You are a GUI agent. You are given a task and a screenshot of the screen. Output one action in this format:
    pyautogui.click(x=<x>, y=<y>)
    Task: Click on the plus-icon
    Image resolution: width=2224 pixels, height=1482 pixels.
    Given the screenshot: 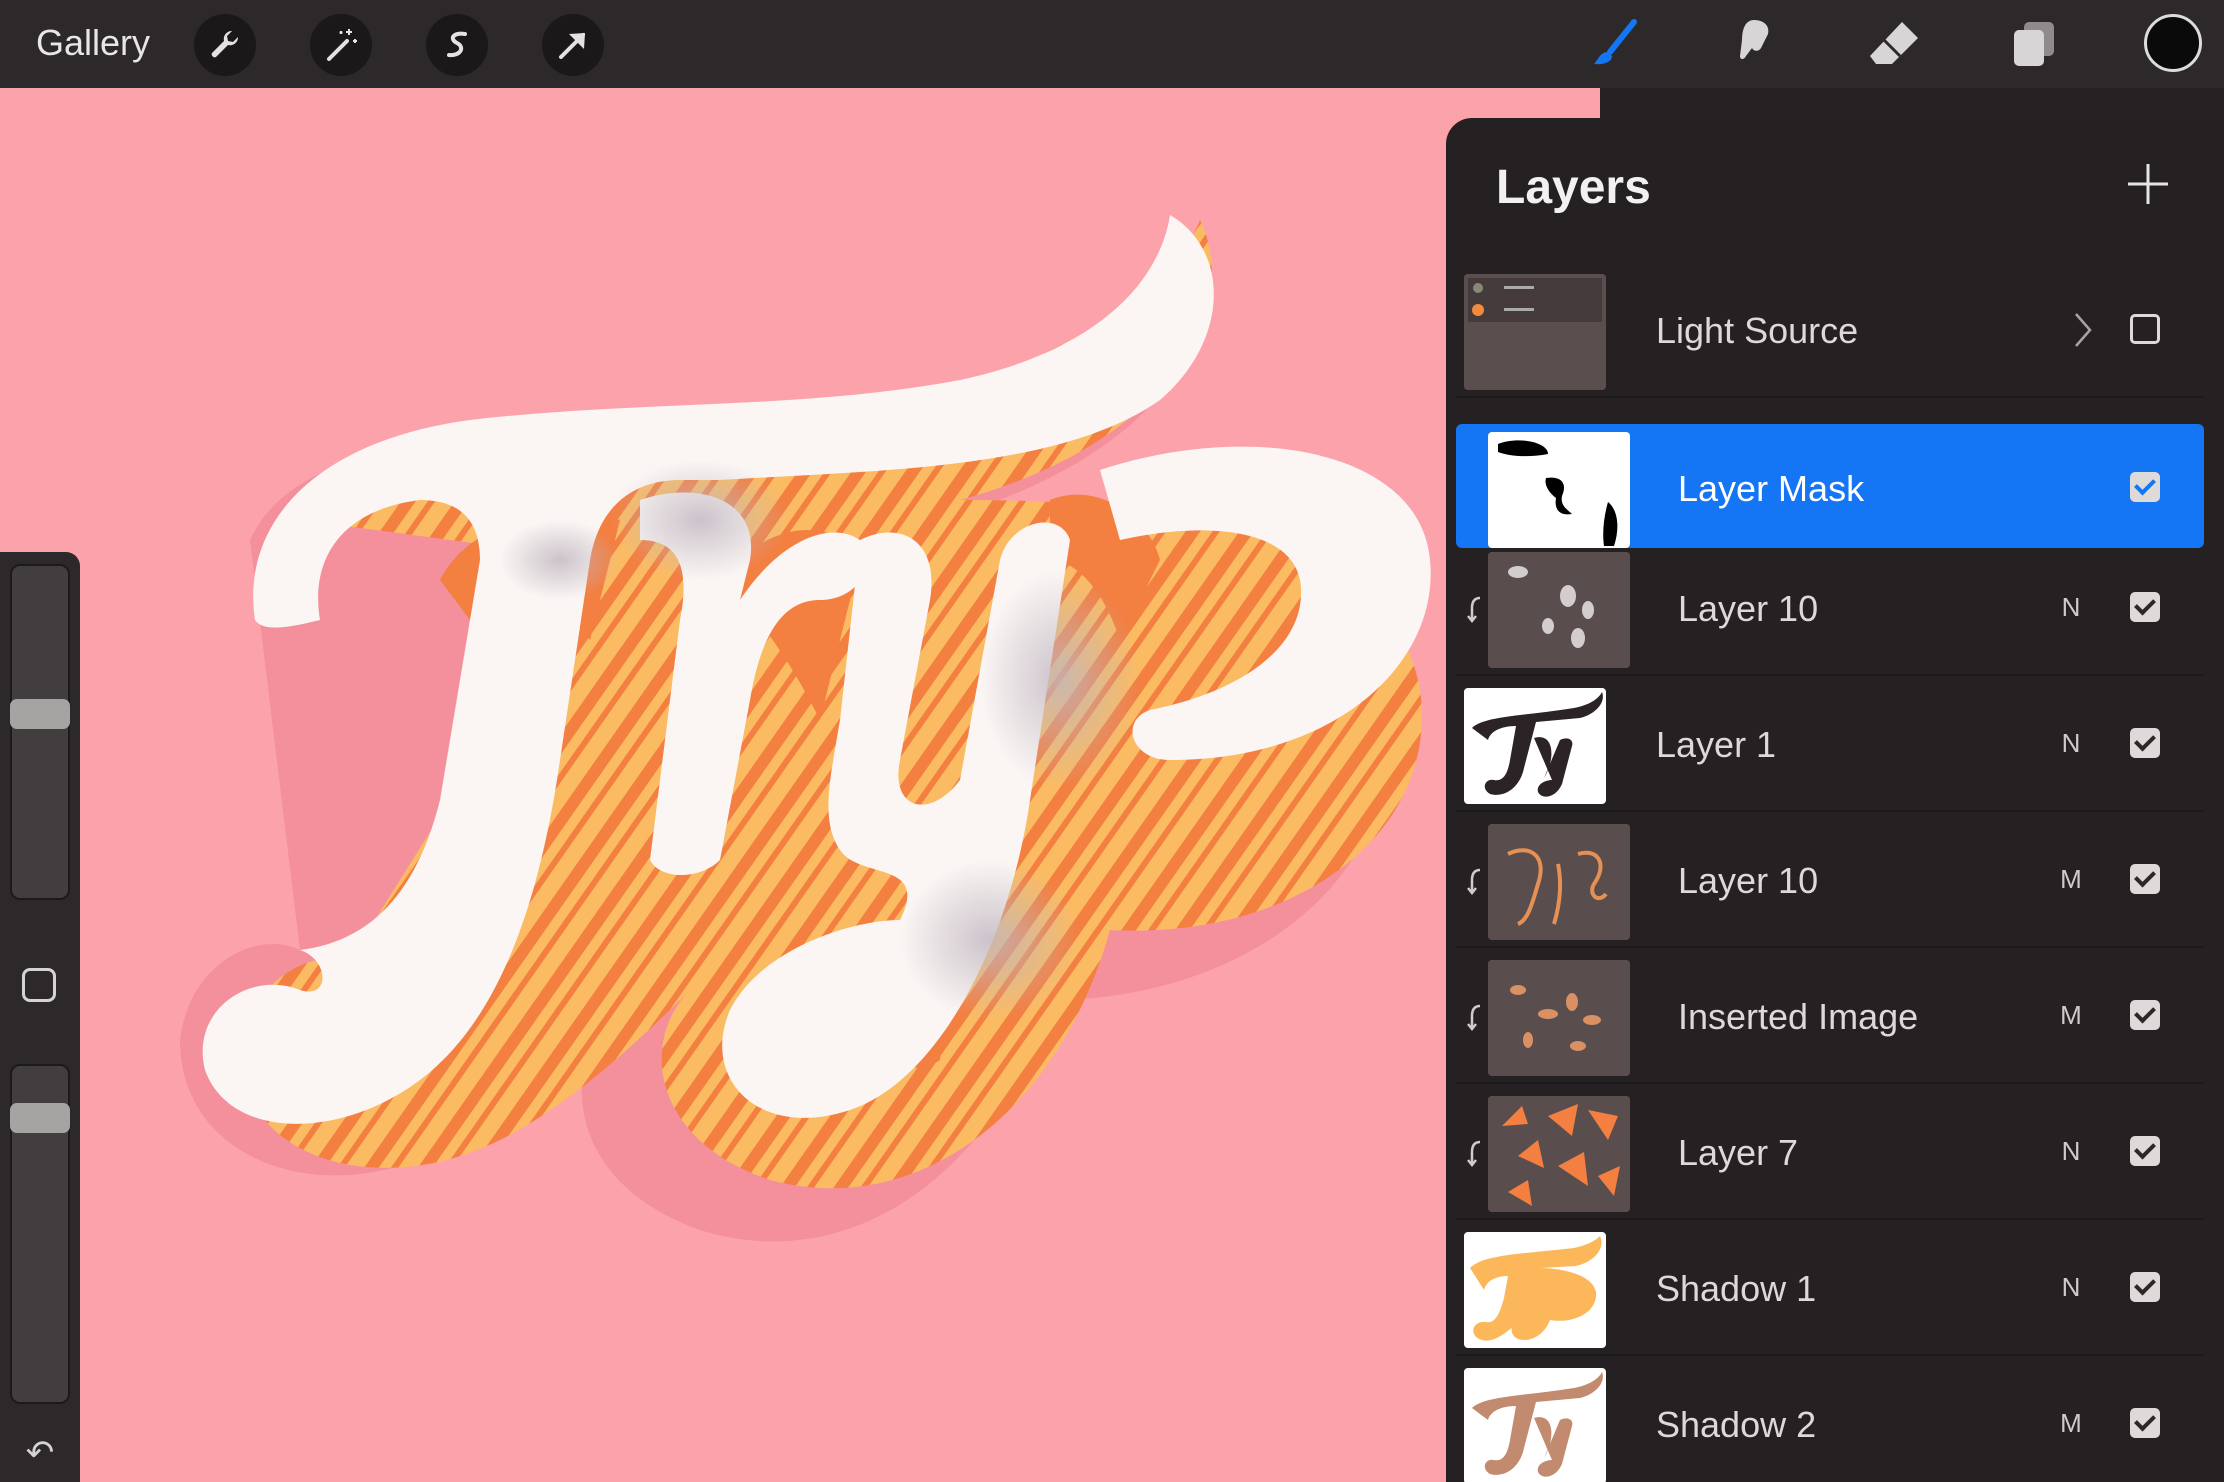 What is the action you would take?
    pyautogui.click(x=2148, y=184)
    